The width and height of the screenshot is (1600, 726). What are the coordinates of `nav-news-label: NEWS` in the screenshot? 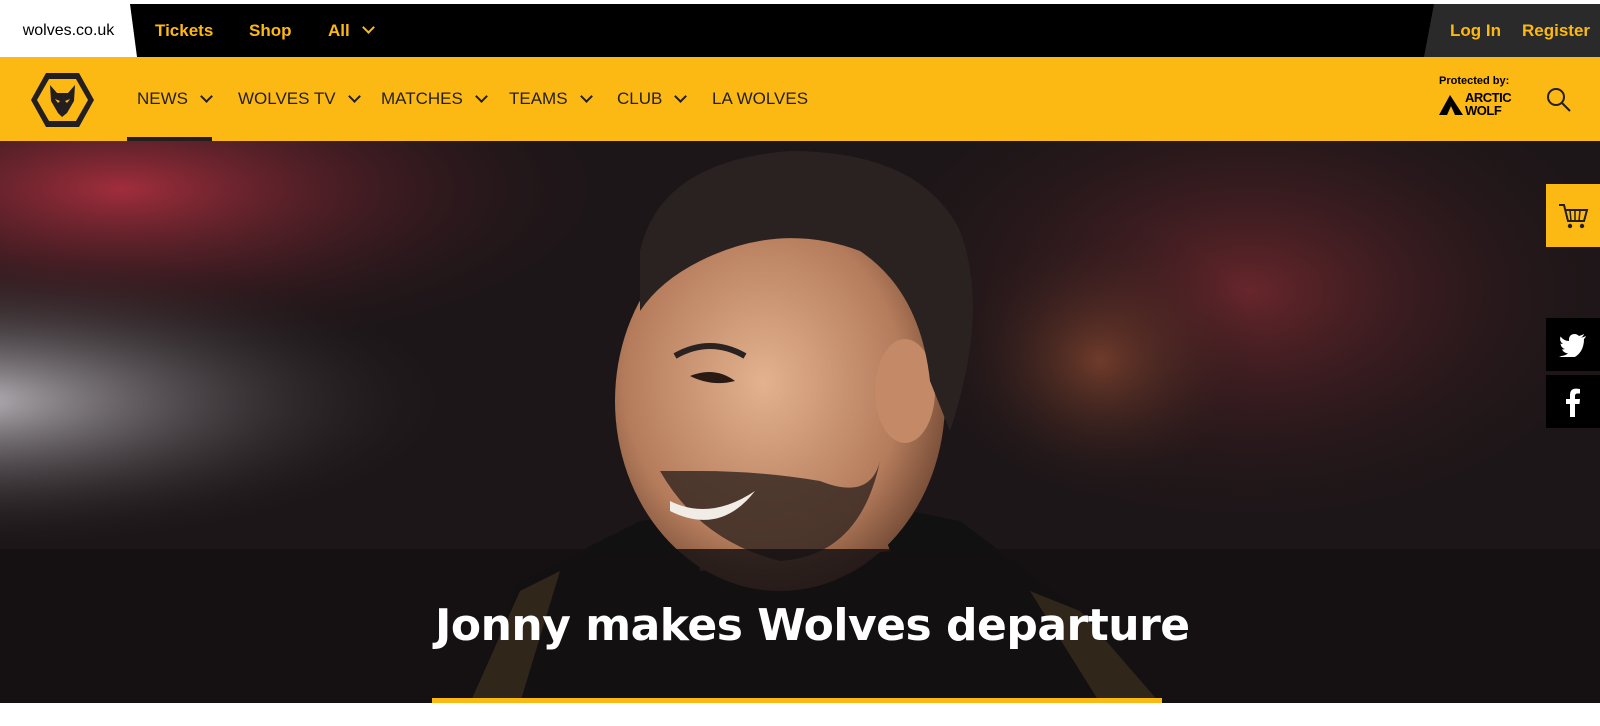 It's located at (162, 98).